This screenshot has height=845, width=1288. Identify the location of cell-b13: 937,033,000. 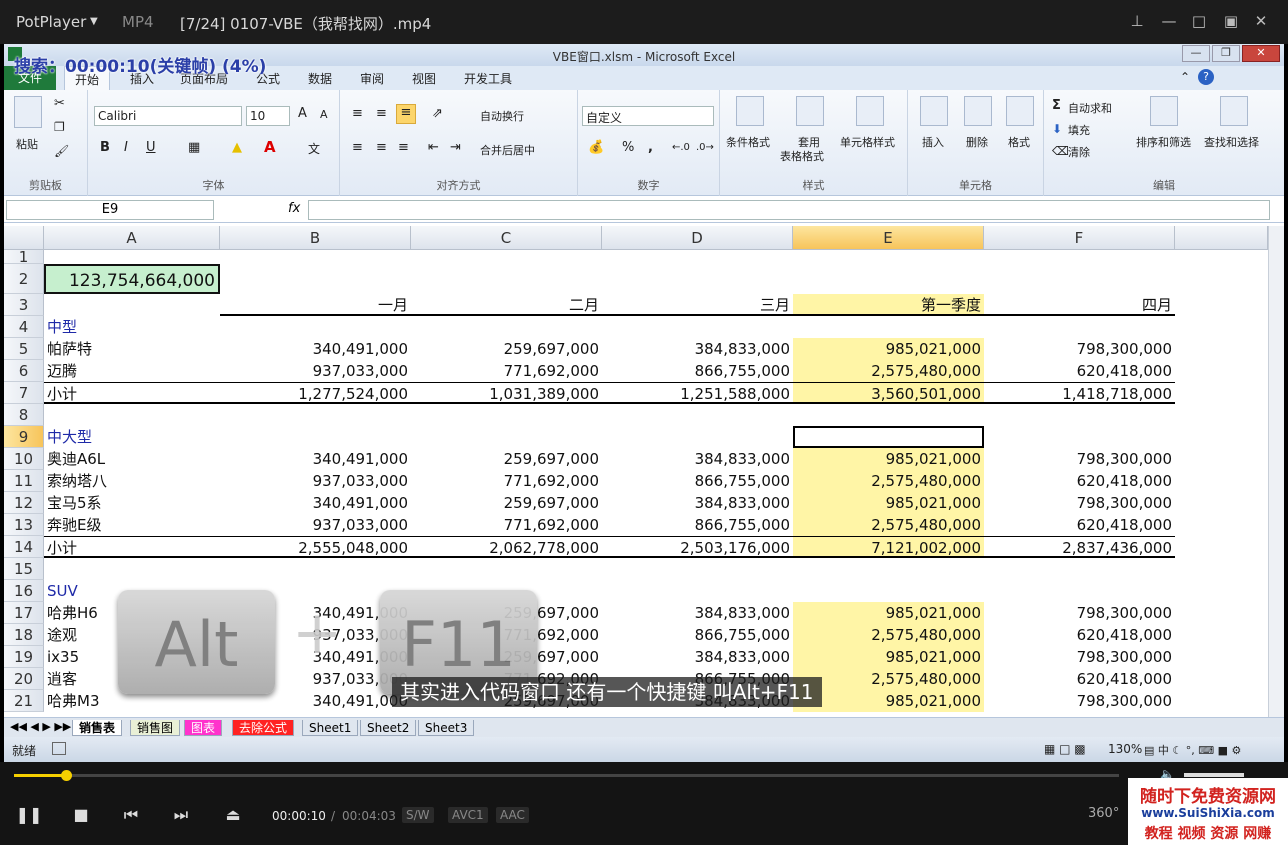
(315, 525).